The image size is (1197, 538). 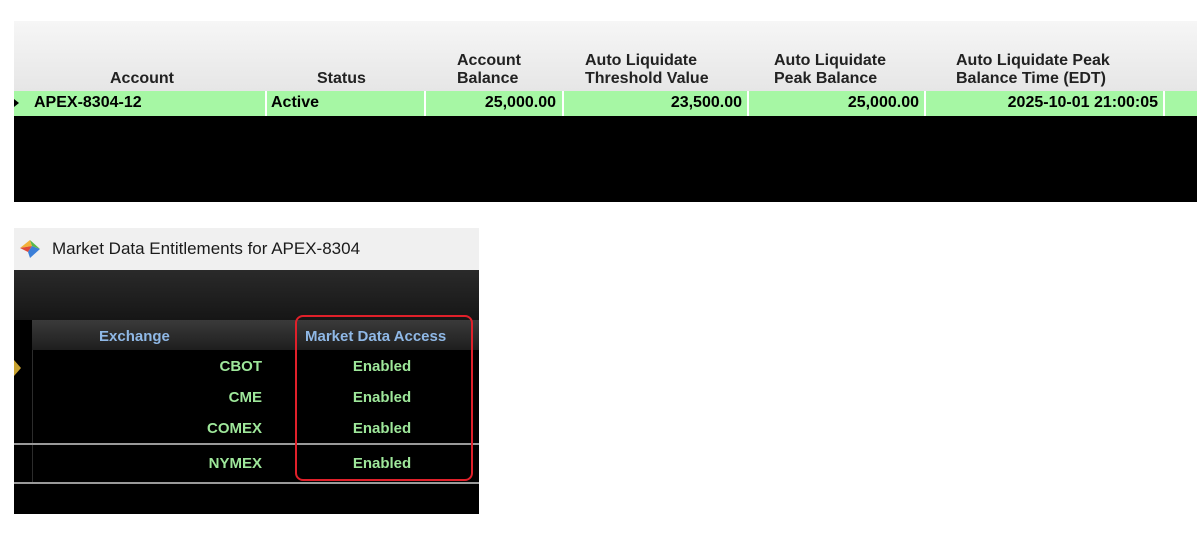 What do you see at coordinates (520, 102) in the screenshot?
I see `cell-account-balance: 25,000.00` at bounding box center [520, 102].